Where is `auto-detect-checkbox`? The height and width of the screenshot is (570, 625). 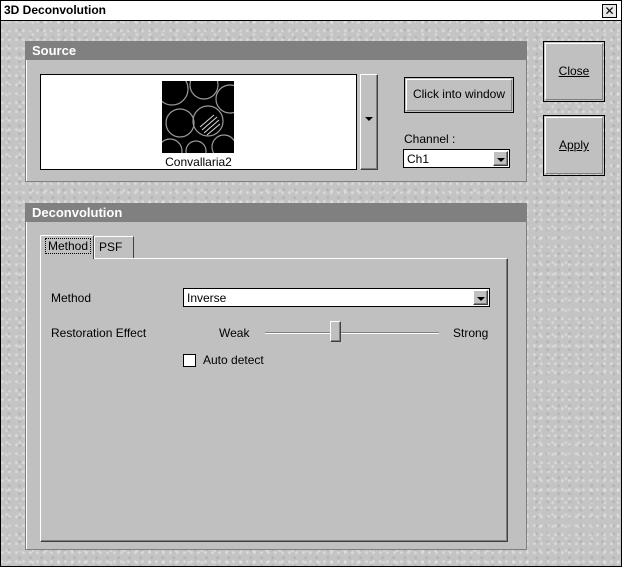
auto-detect-checkbox is located at coordinates (189, 360).